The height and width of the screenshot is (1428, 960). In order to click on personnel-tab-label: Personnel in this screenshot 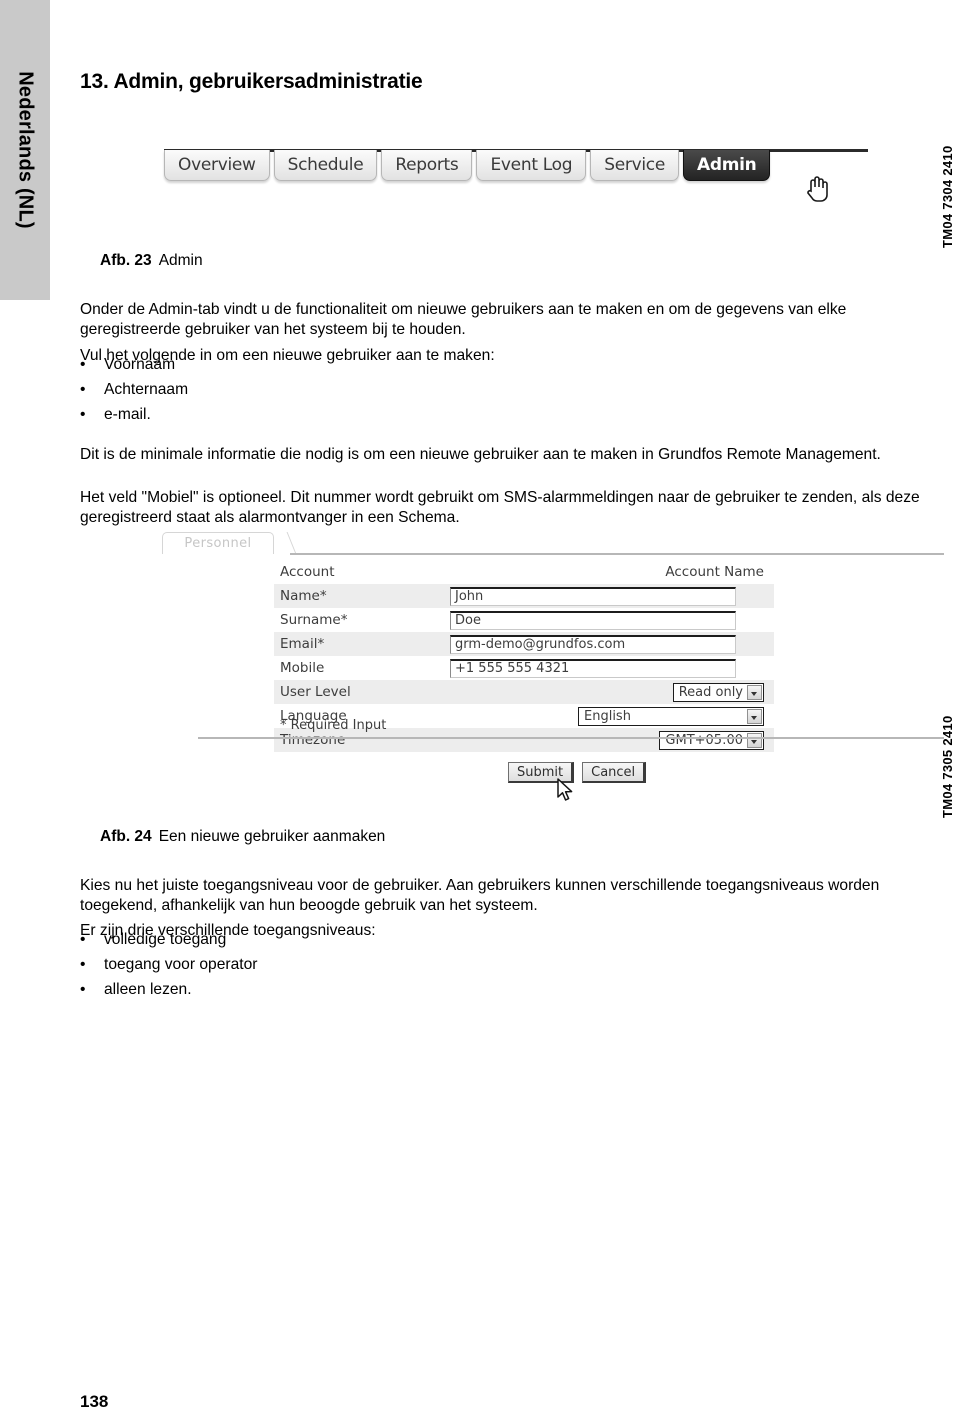, I will do `click(218, 543)`.